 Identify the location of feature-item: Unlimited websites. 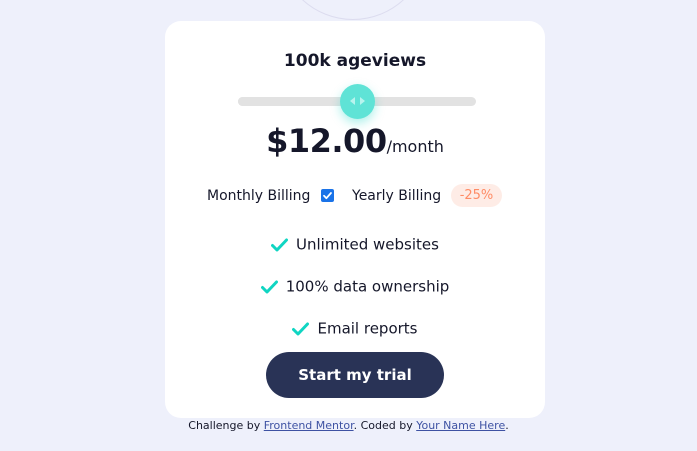
(355, 246).